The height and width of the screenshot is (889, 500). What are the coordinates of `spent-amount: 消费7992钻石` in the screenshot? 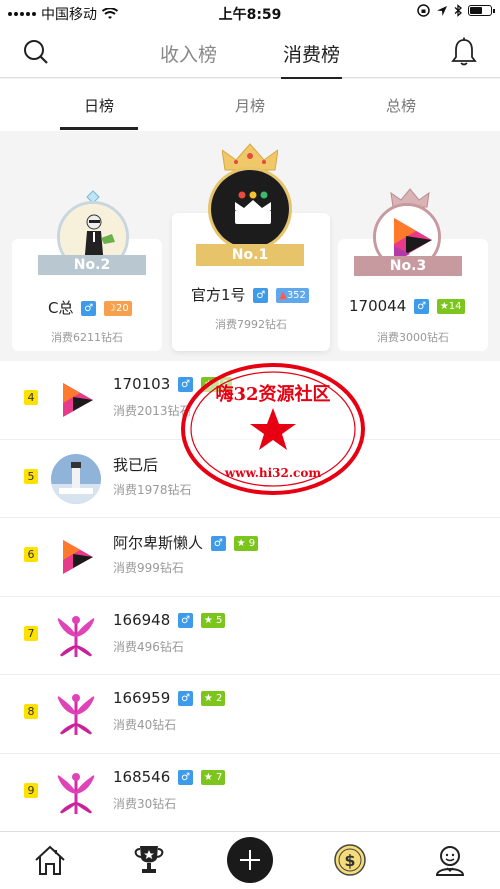 It's located at (251, 324).